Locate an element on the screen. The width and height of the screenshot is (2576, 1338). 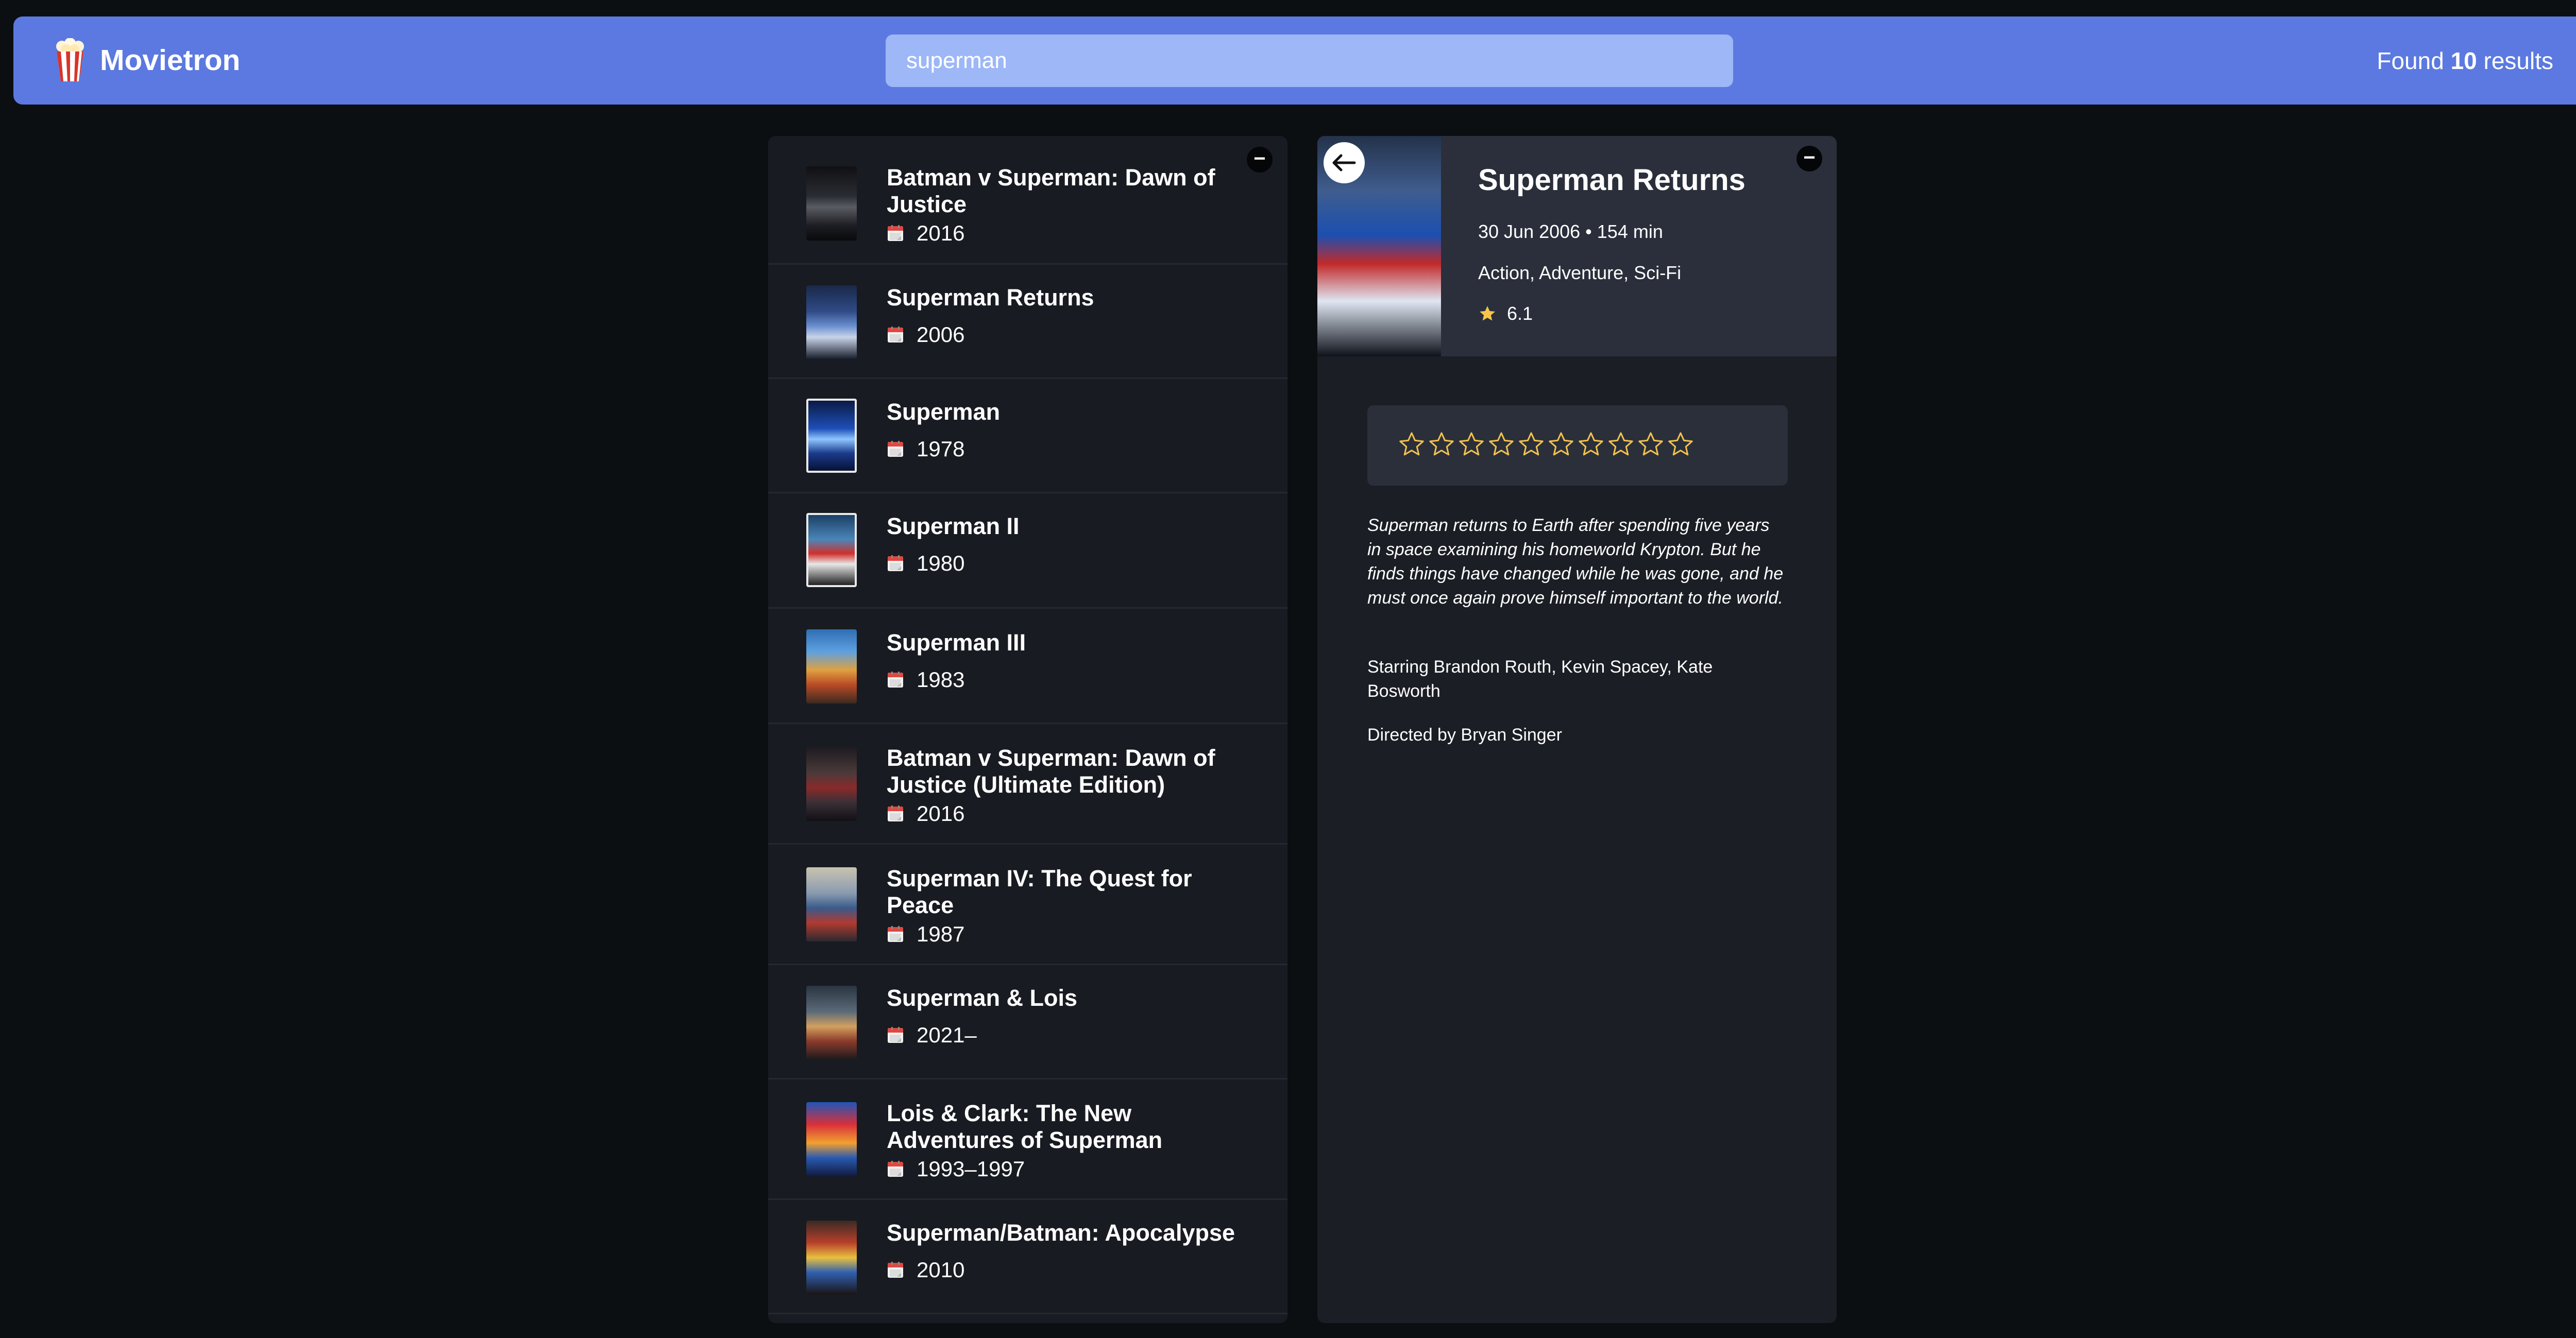
movie-year: 2021– is located at coordinates (947, 1035).